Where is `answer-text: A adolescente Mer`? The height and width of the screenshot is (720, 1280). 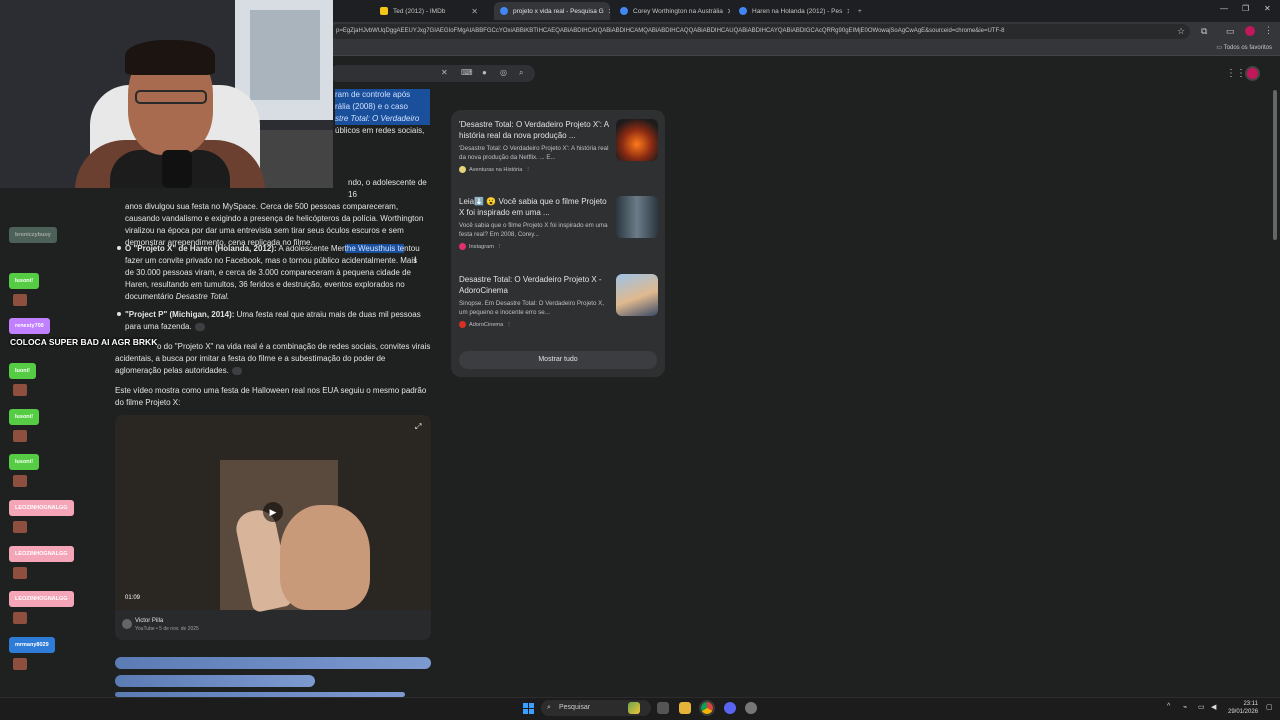 answer-text: A adolescente Mer is located at coordinates (310, 248).